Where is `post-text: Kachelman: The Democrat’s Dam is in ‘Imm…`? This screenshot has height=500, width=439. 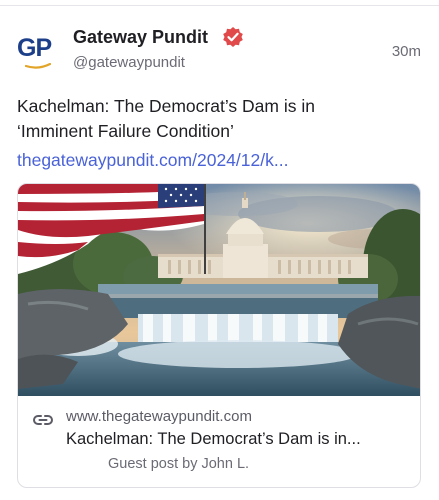
post-text: Kachelman: The Democrat’s Dam is in ‘Imm… is located at coordinates (219, 119).